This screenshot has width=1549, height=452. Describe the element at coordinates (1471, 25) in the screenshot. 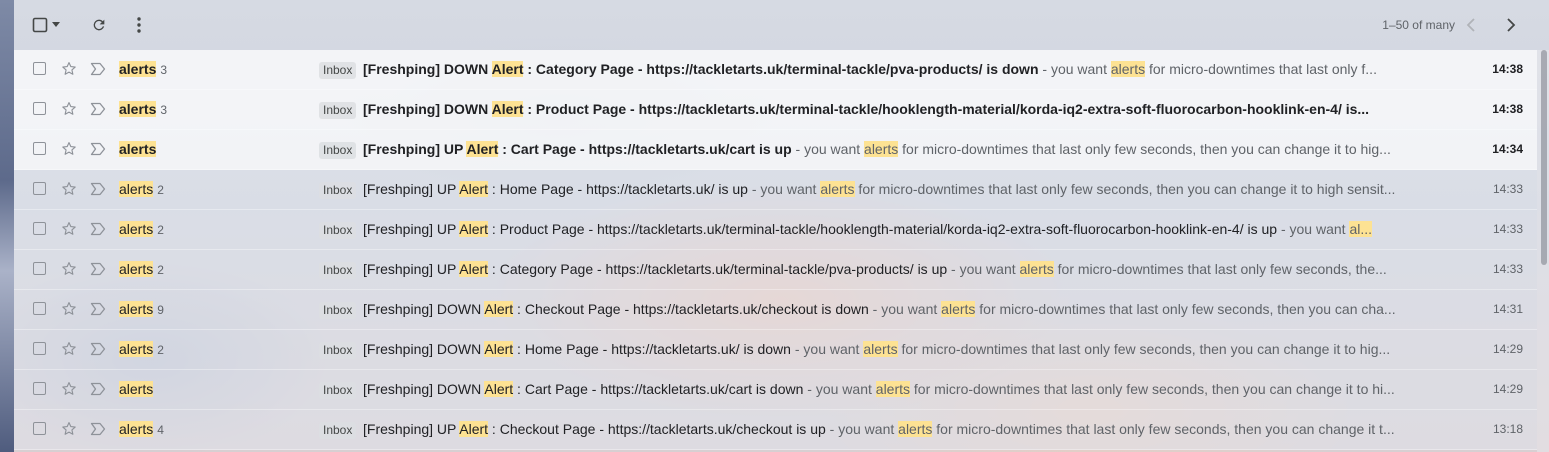

I see `older-page-button` at that location.